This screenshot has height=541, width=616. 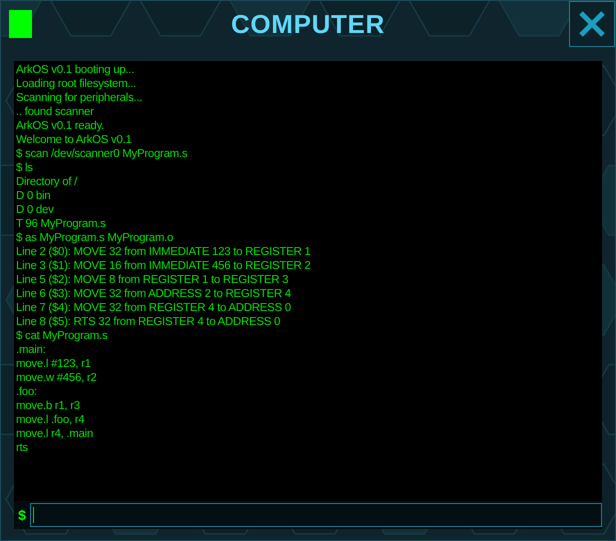 What do you see at coordinates (48, 406) in the screenshot?
I see `terminal-line: move.b r1, r3` at bounding box center [48, 406].